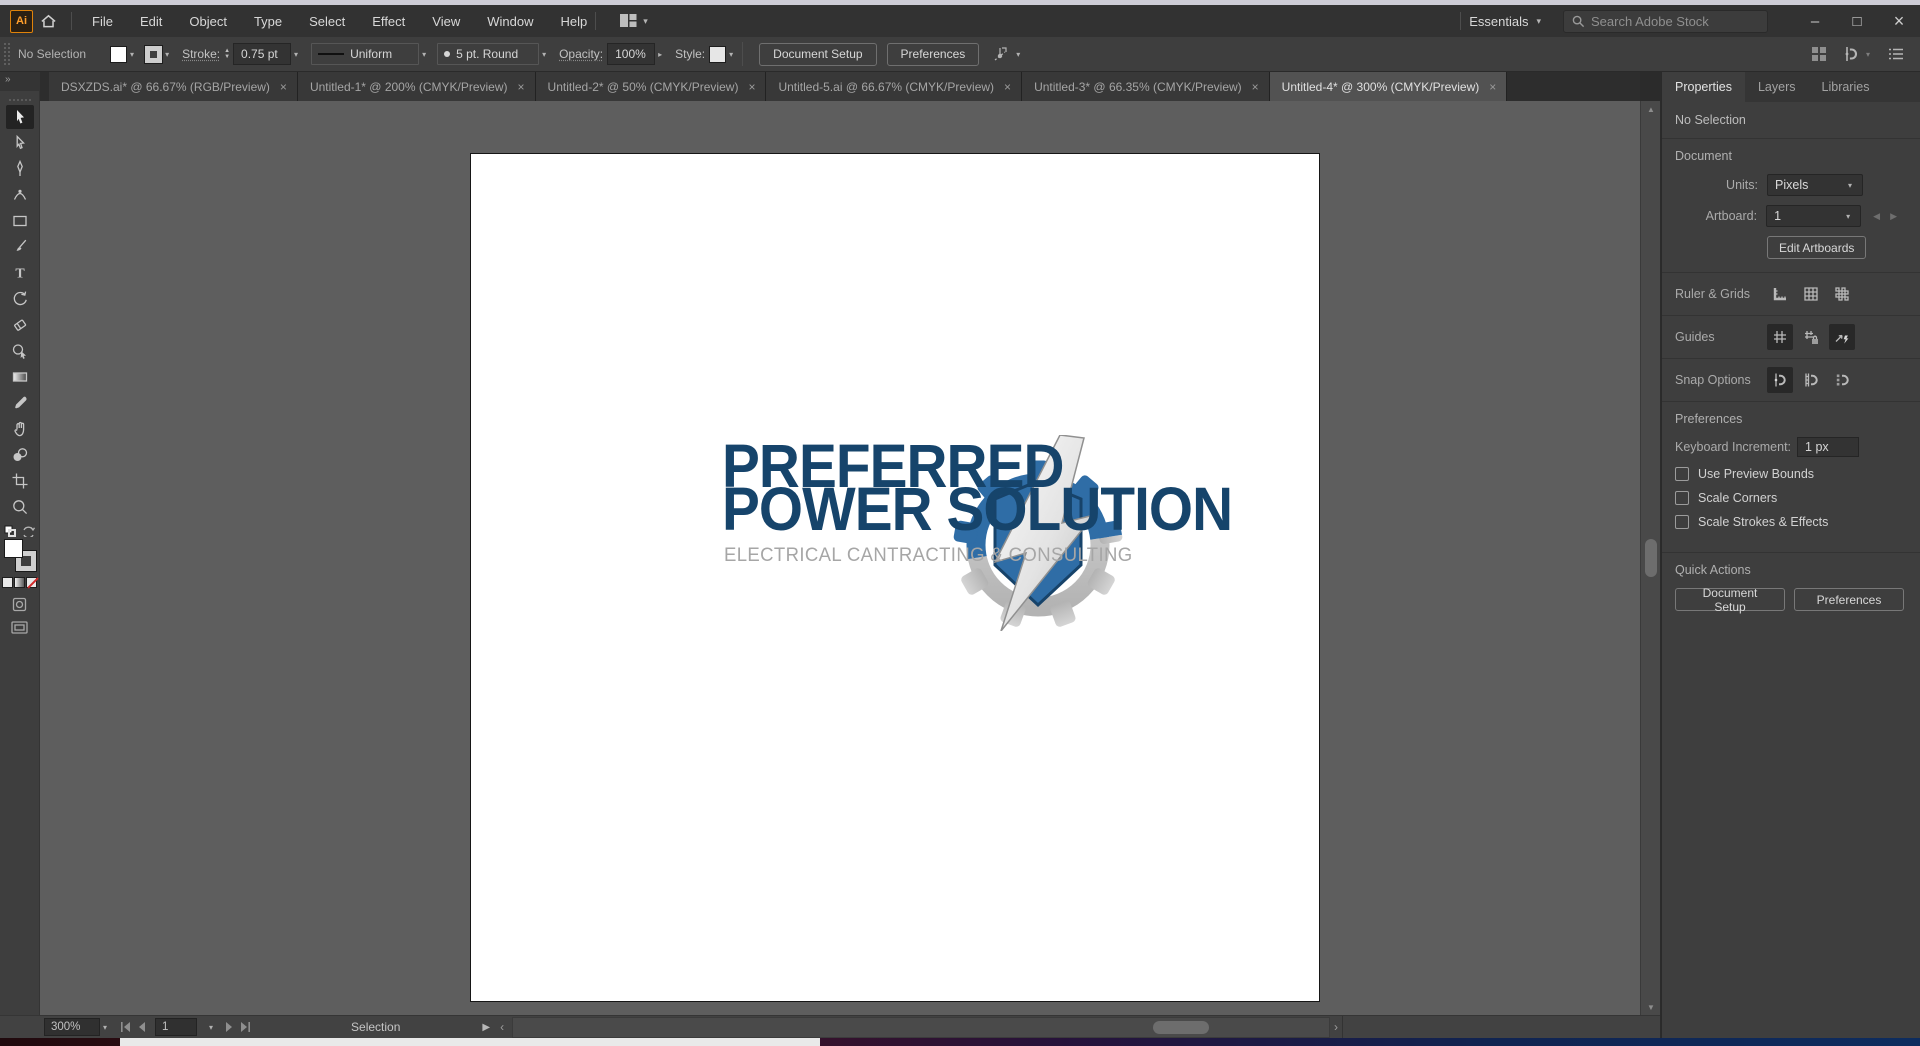 The height and width of the screenshot is (1046, 1920). I want to click on document-tab: Untitled-3* @ 66.35% (CMYK/Preview) ×, so click(1146, 86).